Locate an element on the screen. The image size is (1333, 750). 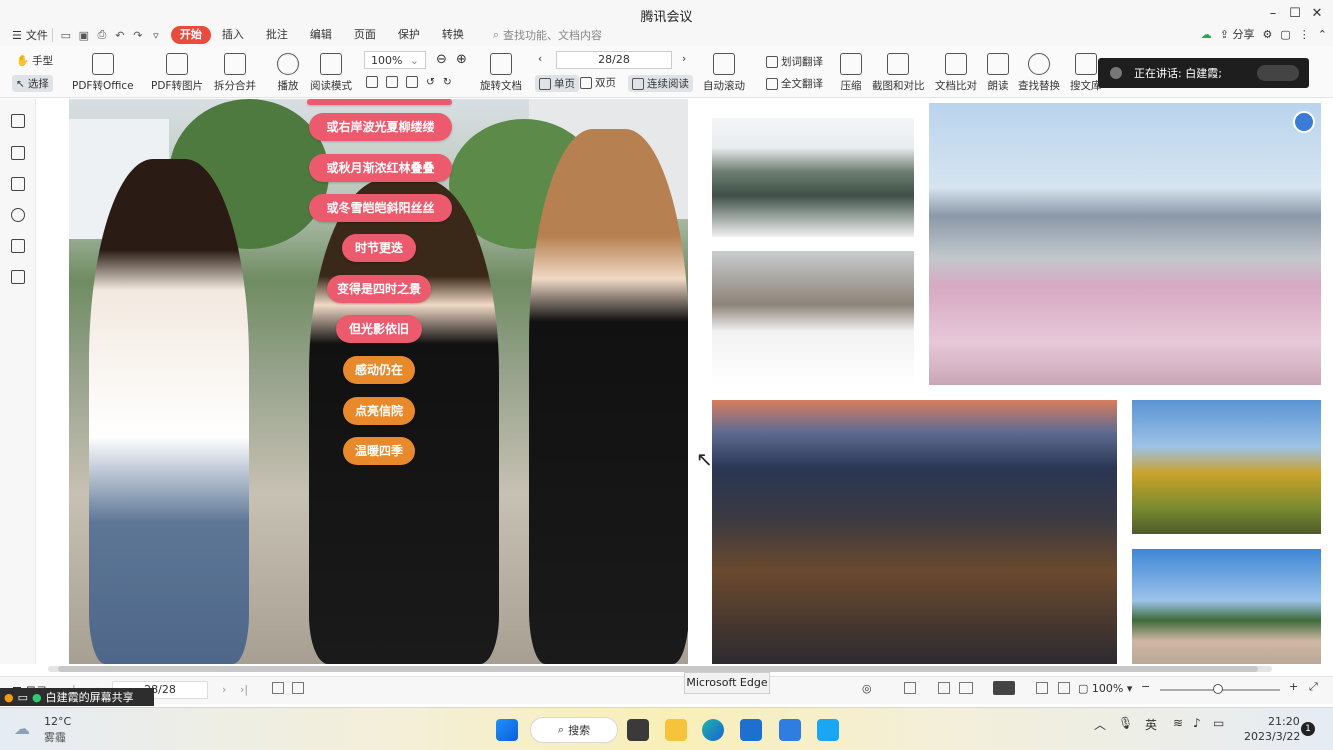
more-icon: ⋮ is located at coordinates (1304, 34).